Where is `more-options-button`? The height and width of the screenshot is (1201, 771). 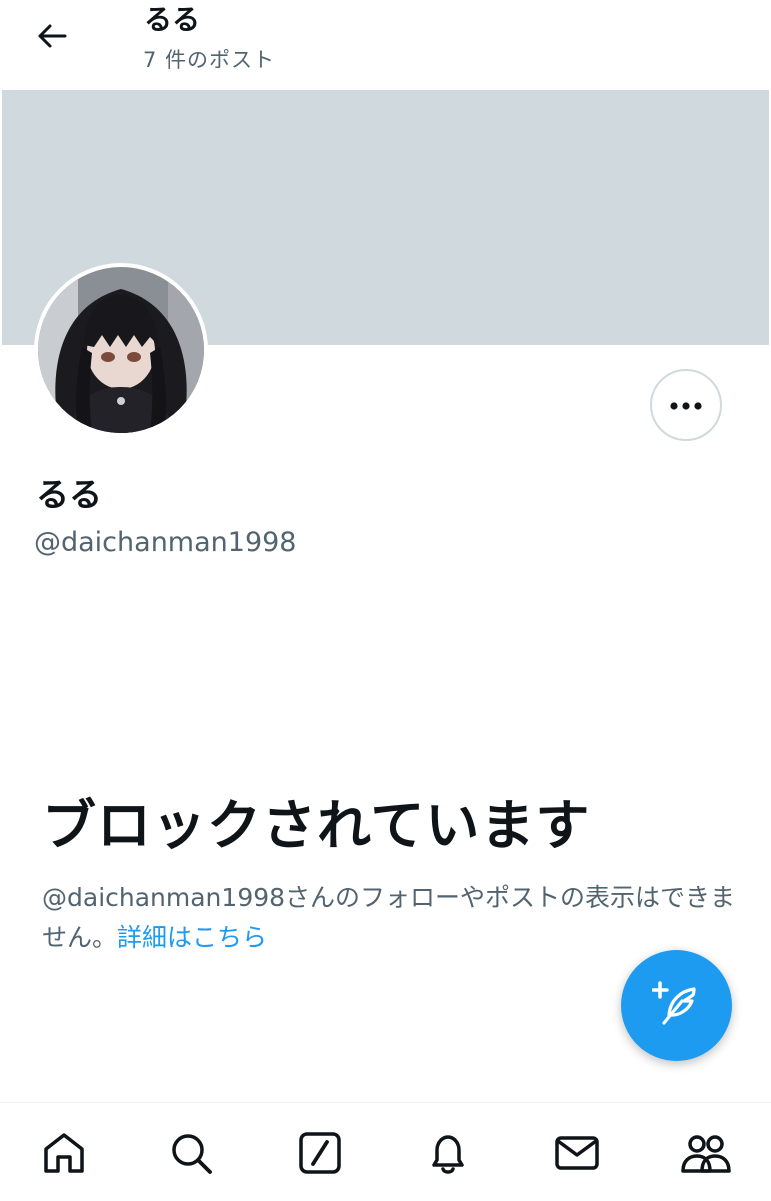 more-options-button is located at coordinates (686, 405).